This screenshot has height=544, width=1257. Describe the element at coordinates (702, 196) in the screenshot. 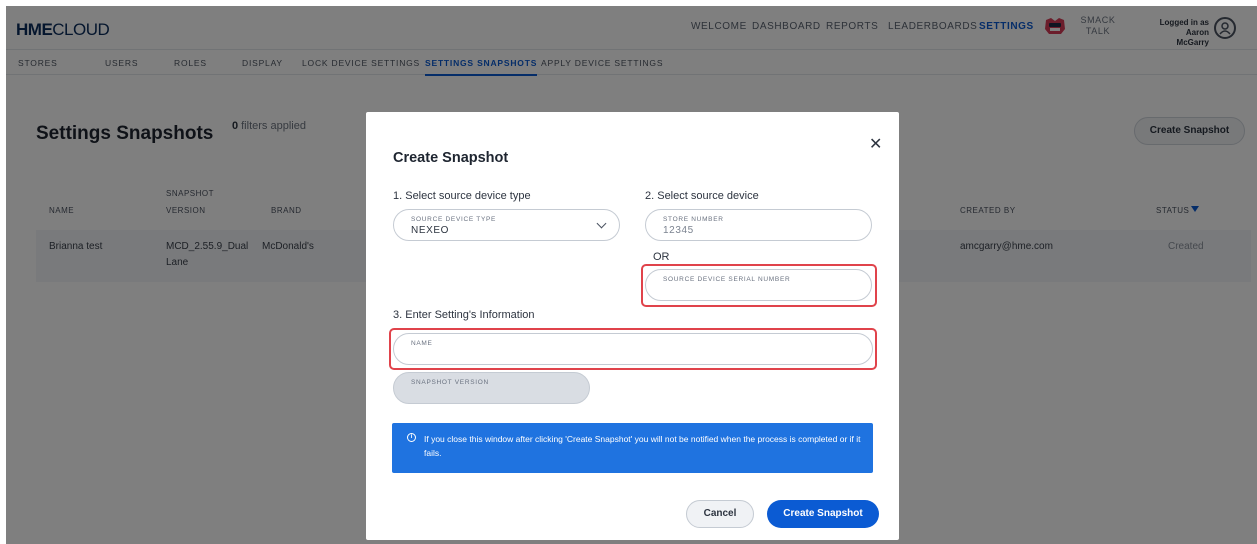

I see `step-2-label: 2. Select source device` at that location.